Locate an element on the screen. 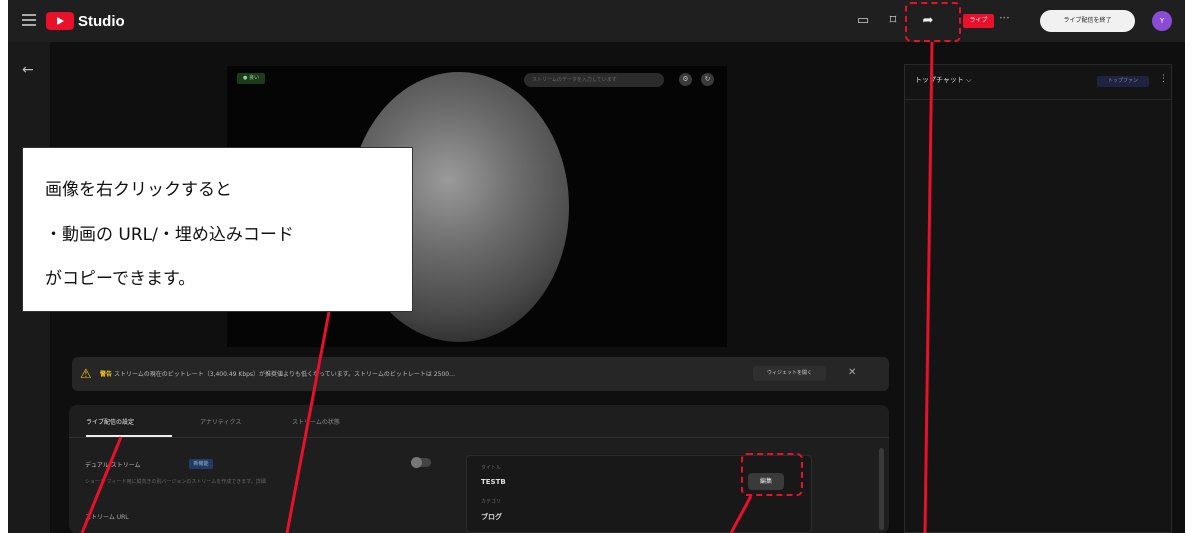 Image resolution: width=1192 pixels, height=533 pixels. callout-line-3: がコピーできます。 is located at coordinates (120, 279).